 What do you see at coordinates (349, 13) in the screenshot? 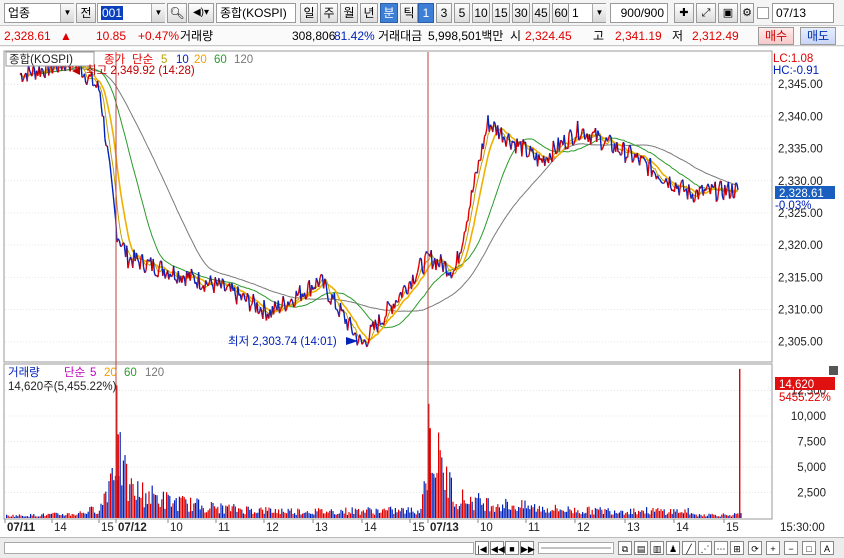
I see `period-button: 월` at bounding box center [349, 13].